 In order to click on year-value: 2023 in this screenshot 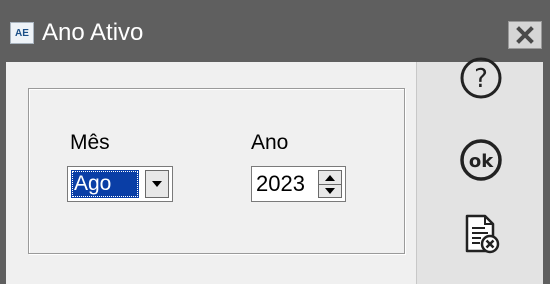, I will do `click(280, 184)`.